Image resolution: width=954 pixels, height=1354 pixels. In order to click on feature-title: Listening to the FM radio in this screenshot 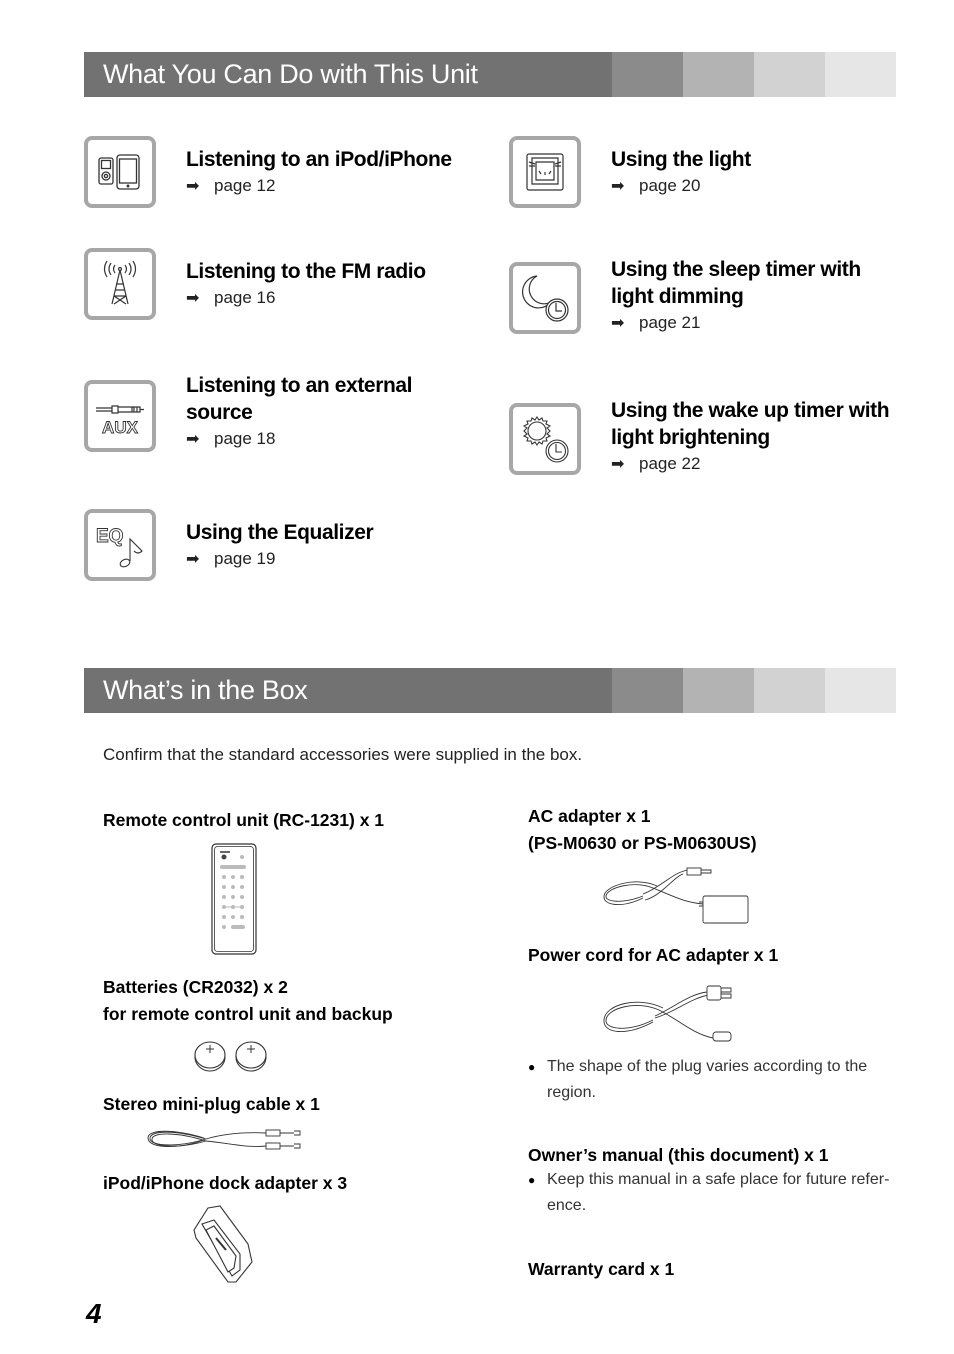, I will do `click(306, 271)`.